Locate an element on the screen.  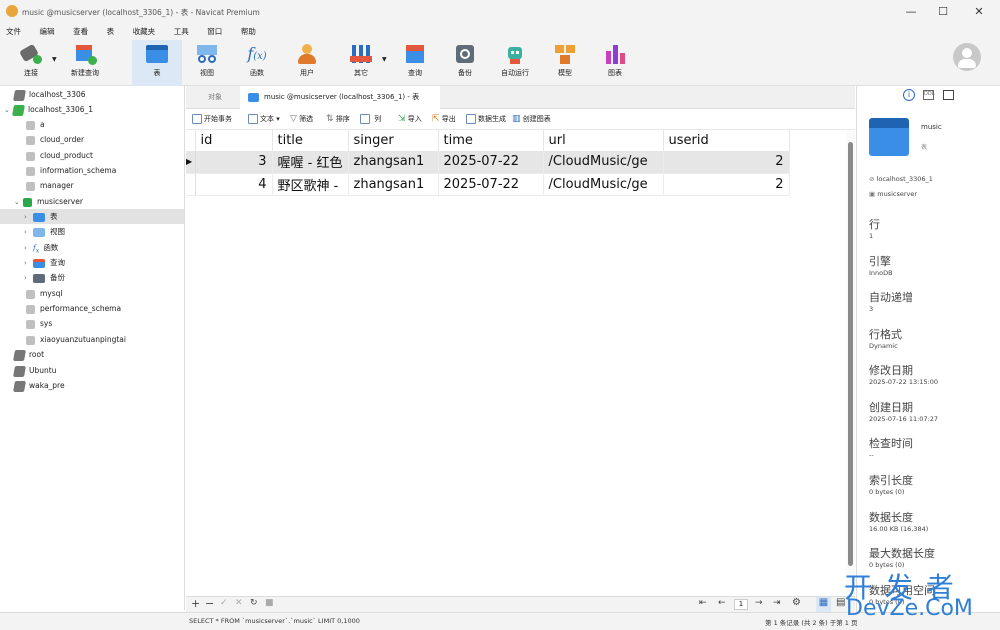
grid-view-icon: ▦ is located at coordinates (823, 604).